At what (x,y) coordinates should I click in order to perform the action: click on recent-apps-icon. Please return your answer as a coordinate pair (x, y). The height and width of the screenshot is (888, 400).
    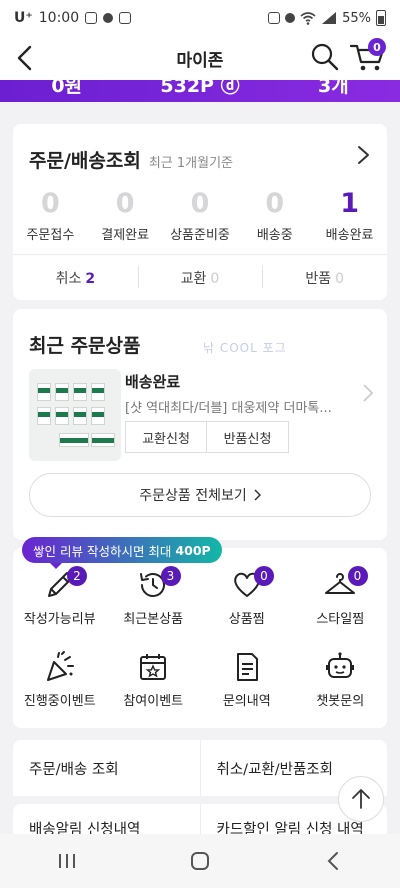
    Looking at the image, I should click on (66, 861).